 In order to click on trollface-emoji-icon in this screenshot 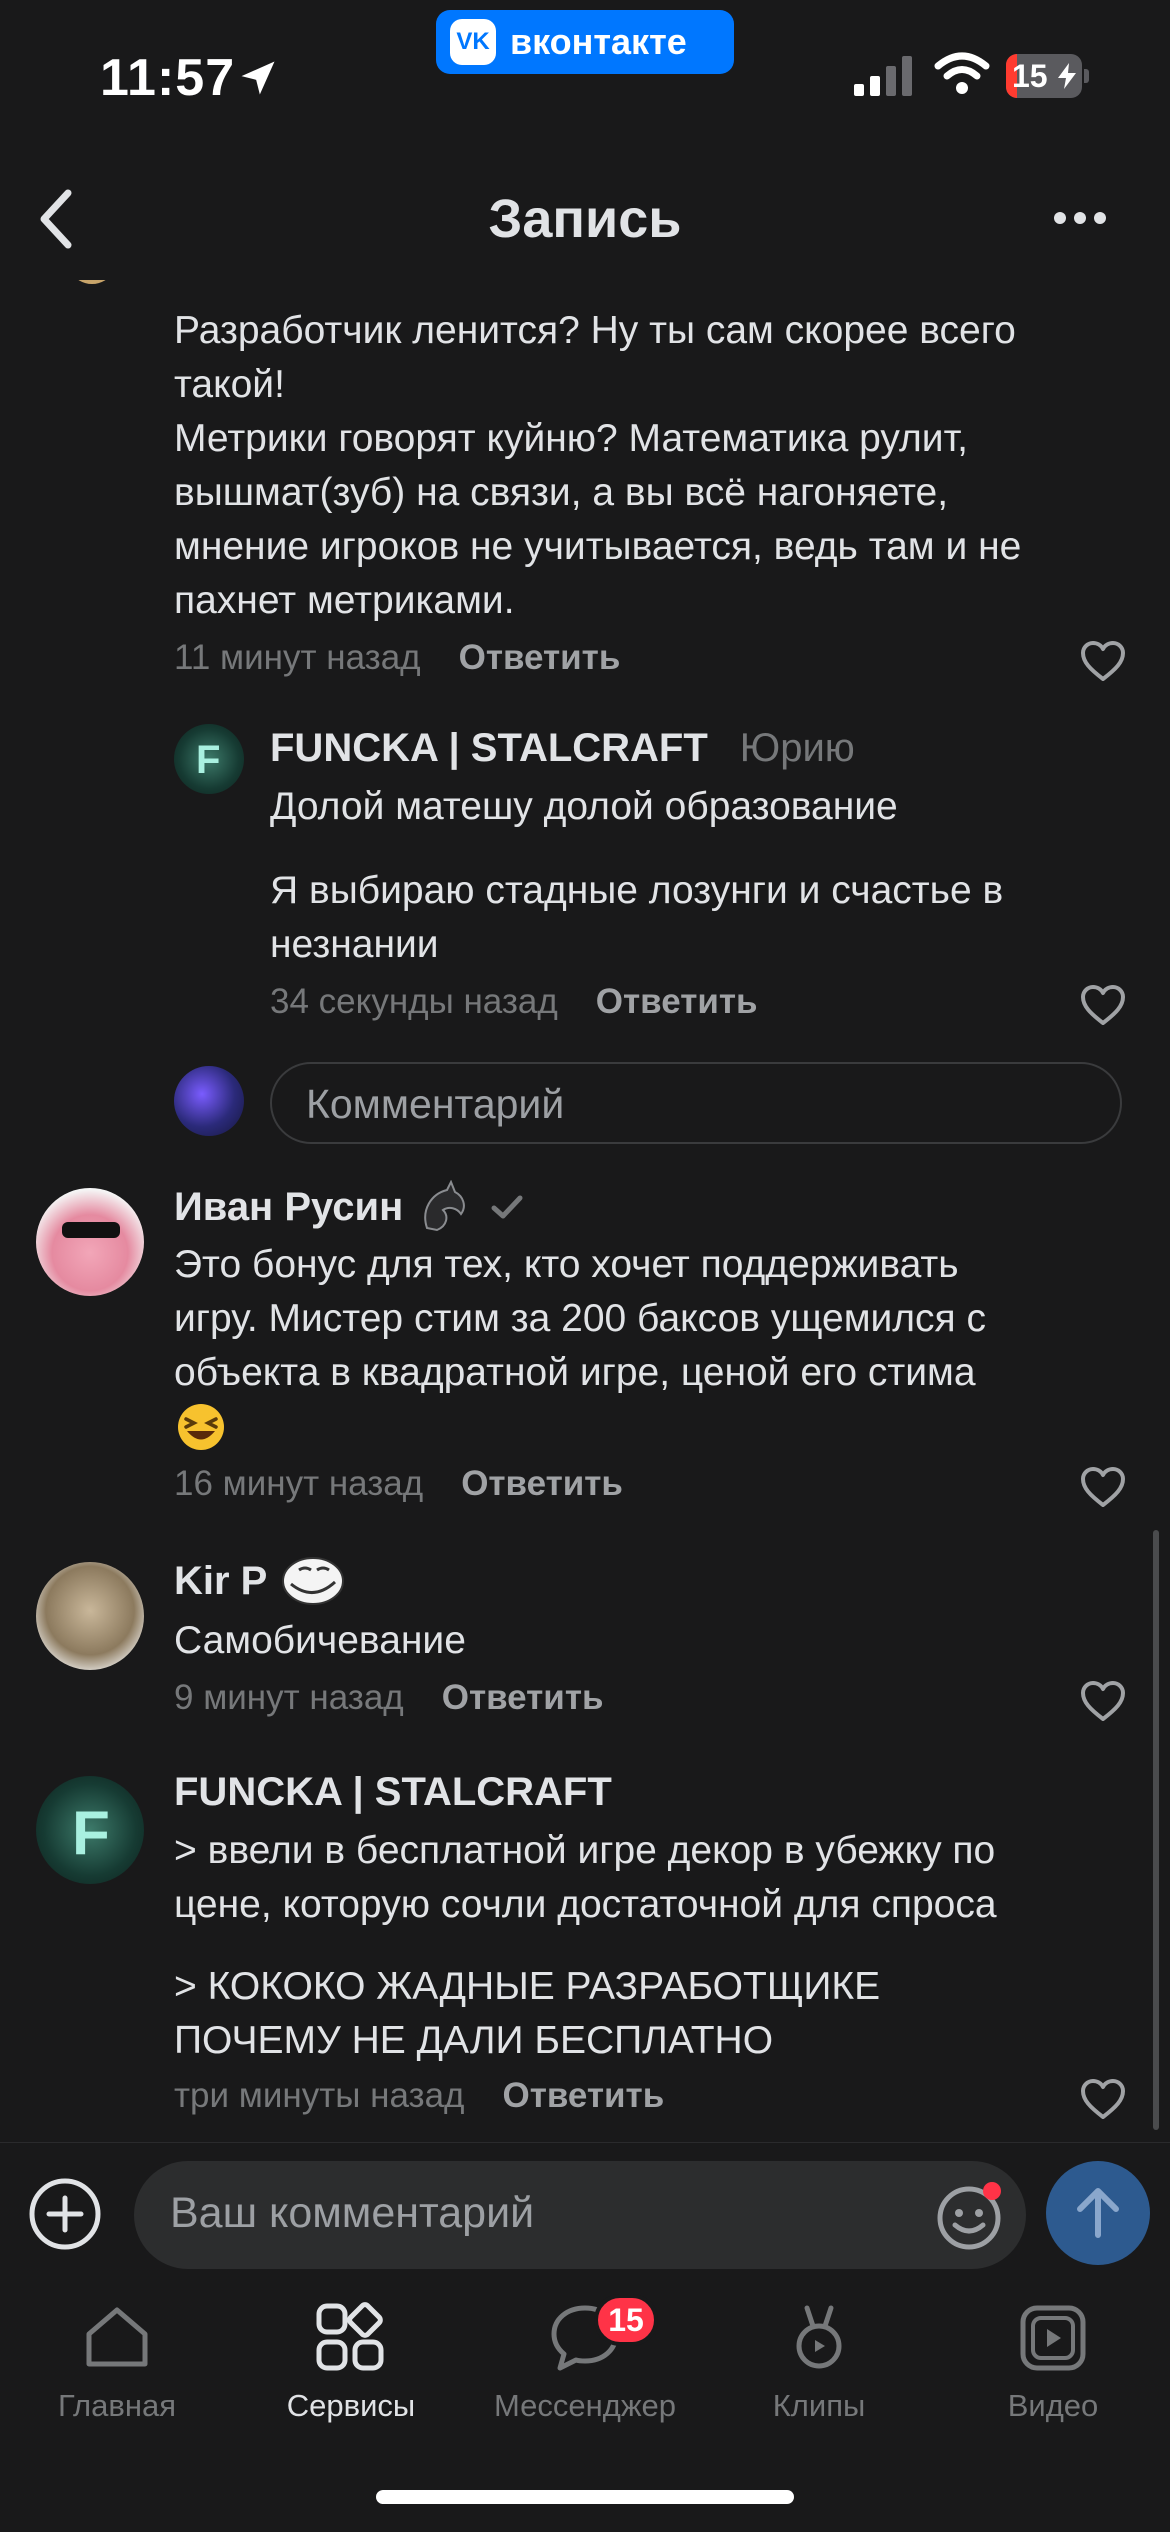, I will do `click(313, 1581)`.